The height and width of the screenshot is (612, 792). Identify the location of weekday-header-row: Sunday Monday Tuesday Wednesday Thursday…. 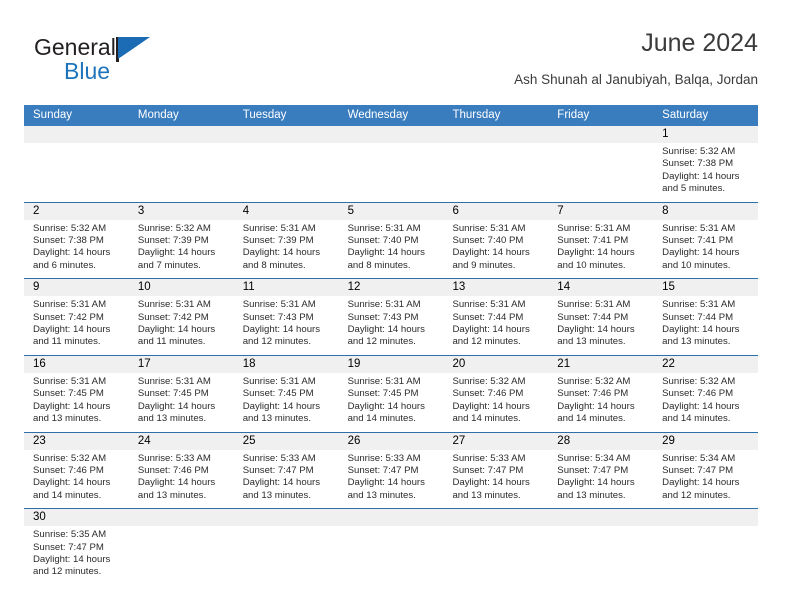
(391, 115).